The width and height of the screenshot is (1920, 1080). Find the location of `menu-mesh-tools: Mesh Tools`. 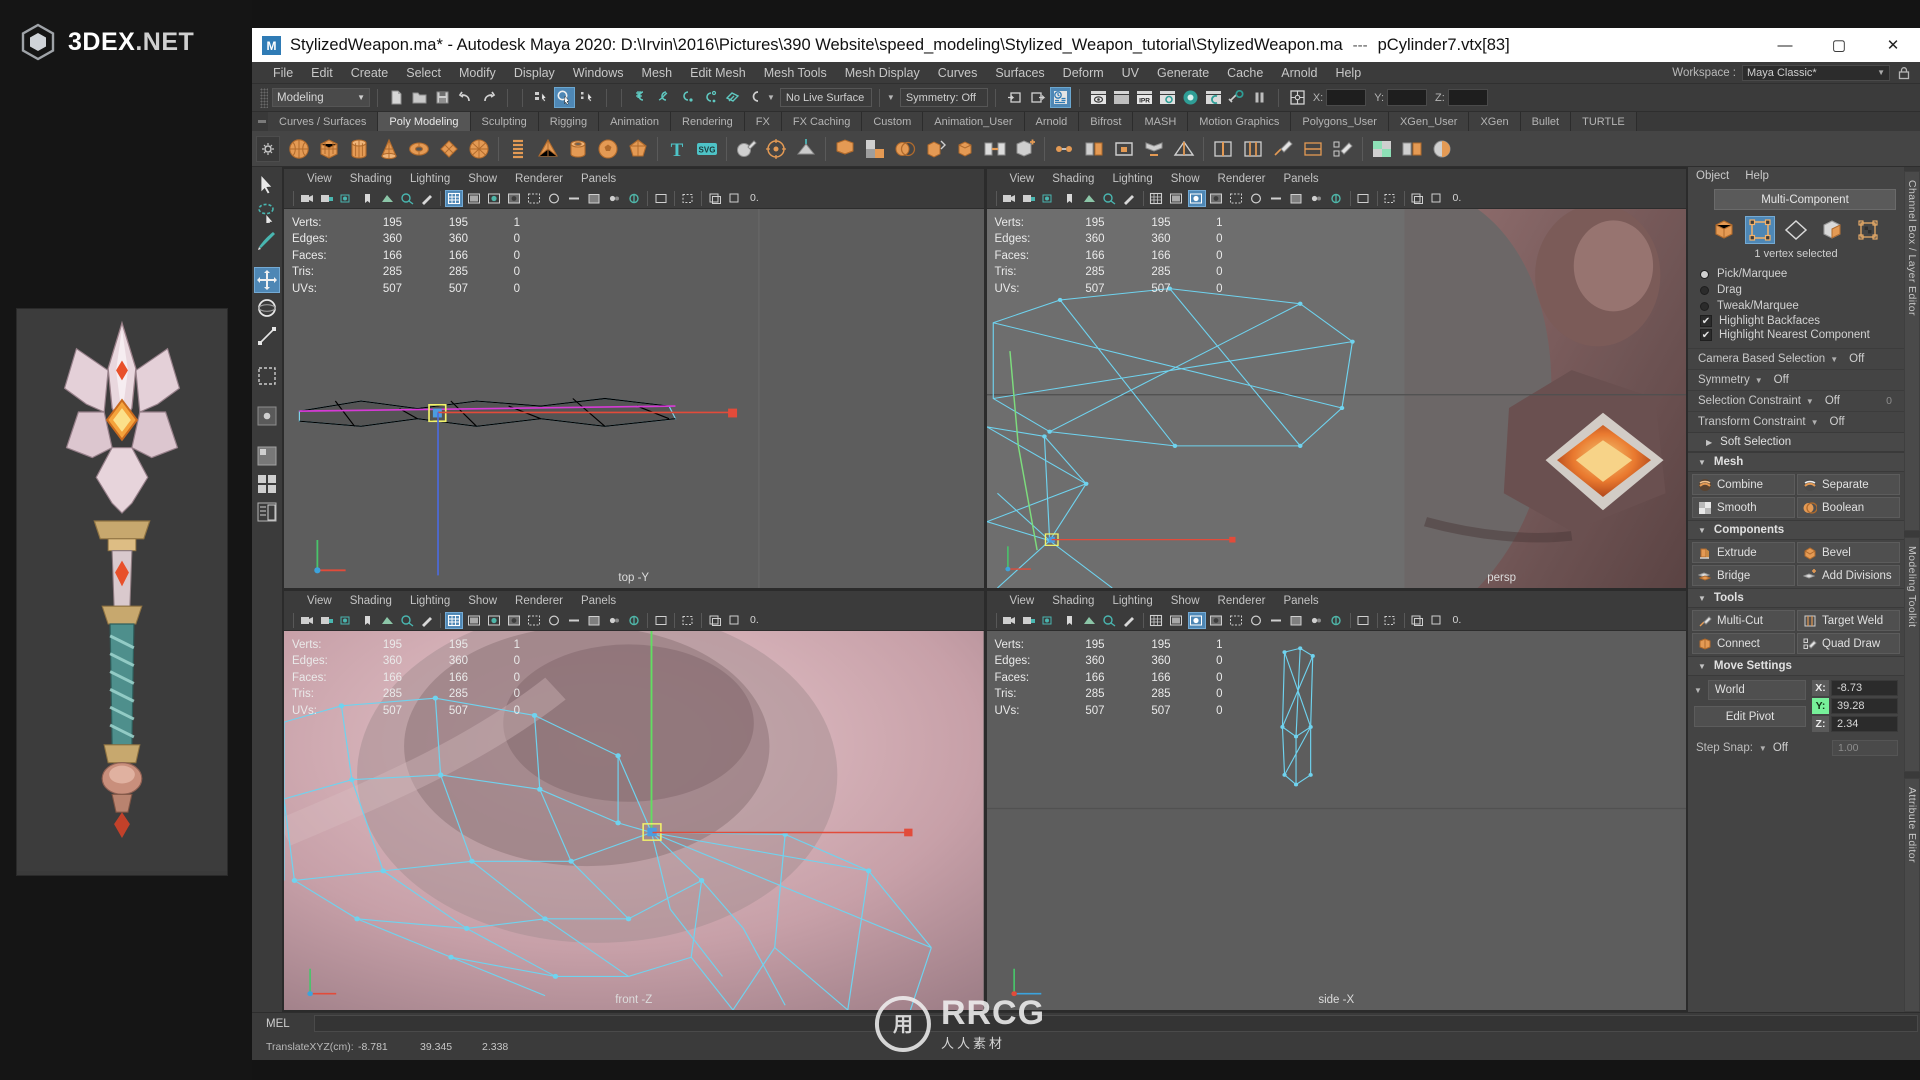

menu-mesh-tools: Mesh Tools is located at coordinates (795, 73).